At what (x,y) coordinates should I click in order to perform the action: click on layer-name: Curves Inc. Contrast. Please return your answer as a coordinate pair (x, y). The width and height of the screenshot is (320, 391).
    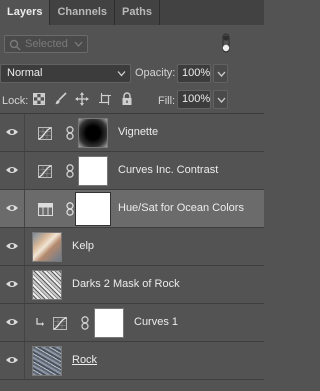
    Looking at the image, I should click on (168, 170).